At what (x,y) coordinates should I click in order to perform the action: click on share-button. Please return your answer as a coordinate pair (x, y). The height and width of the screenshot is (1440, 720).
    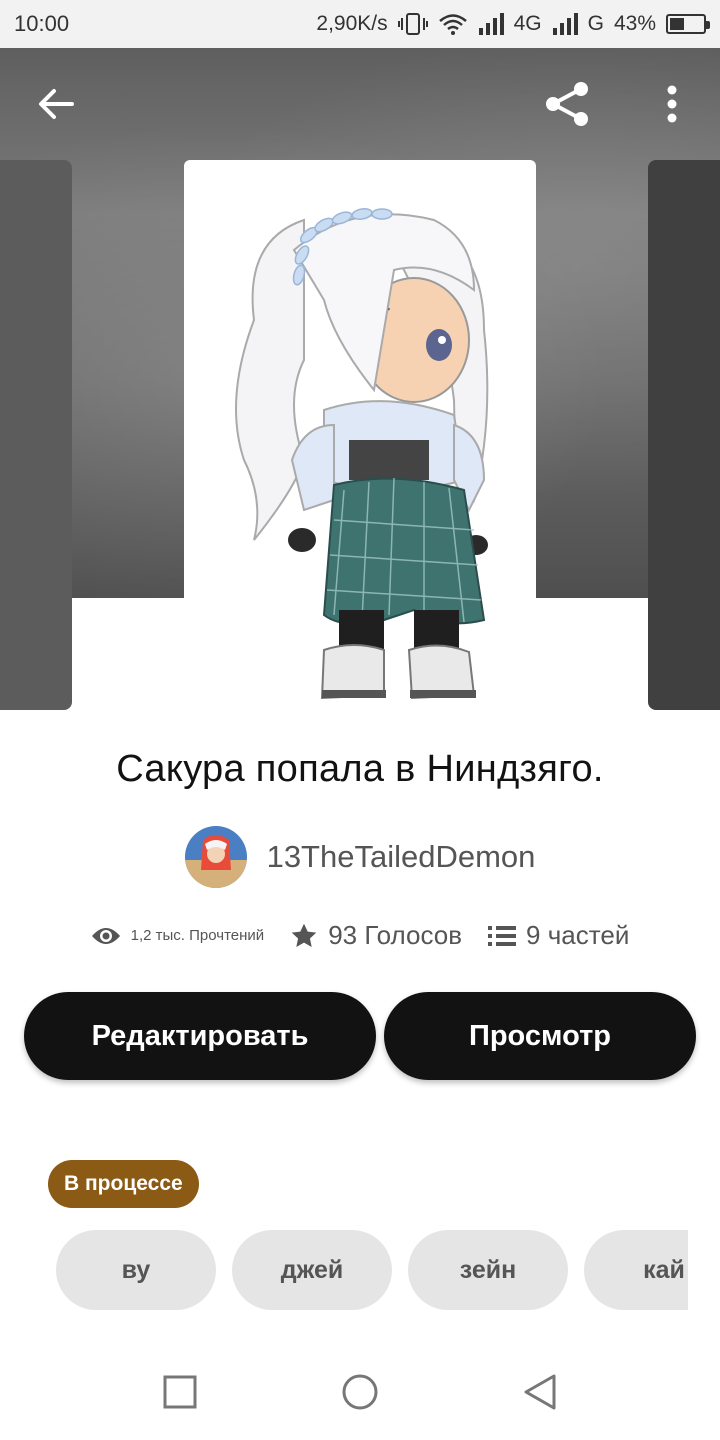
    Looking at the image, I should click on (568, 104).